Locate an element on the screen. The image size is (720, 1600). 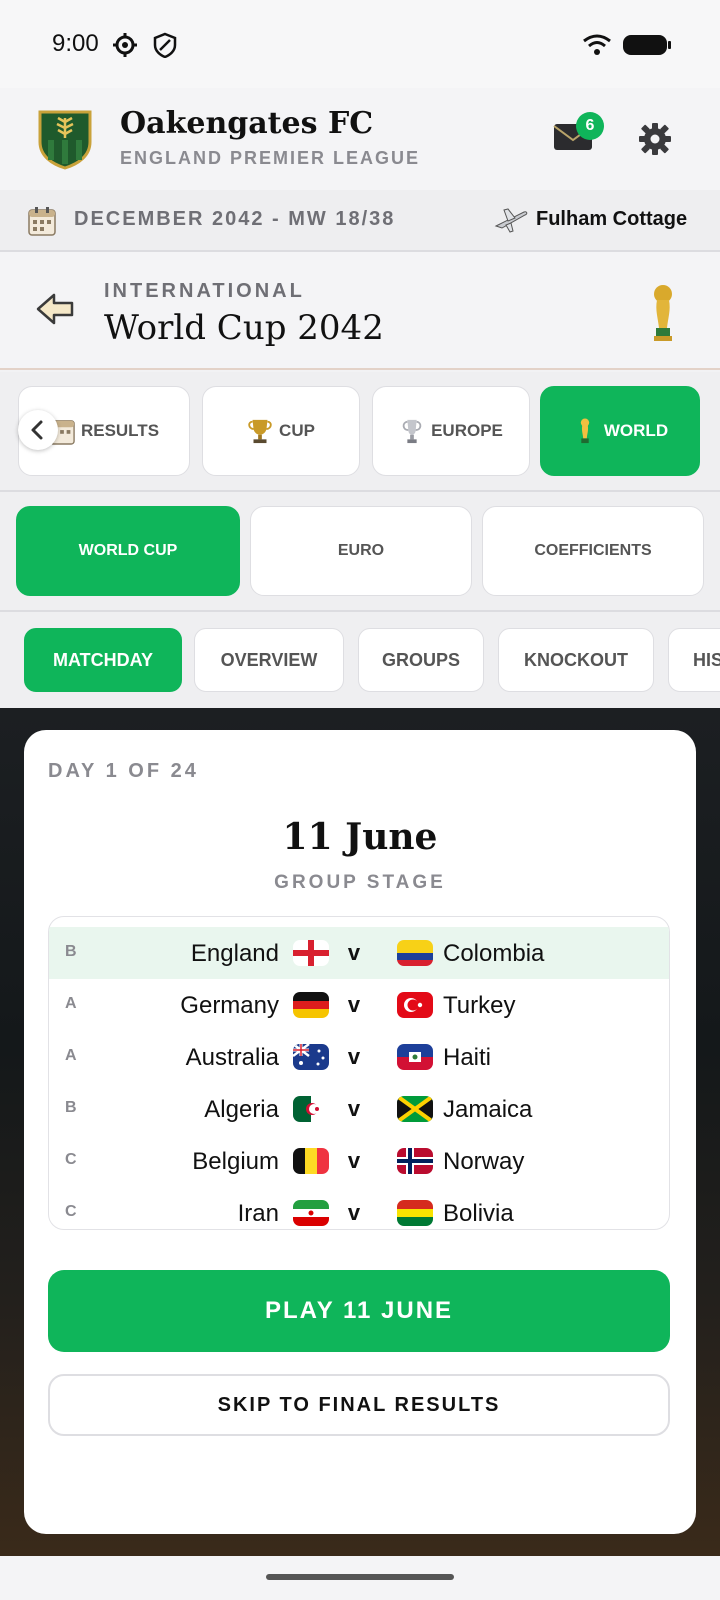
shield-status-icon is located at coordinates (165, 45).